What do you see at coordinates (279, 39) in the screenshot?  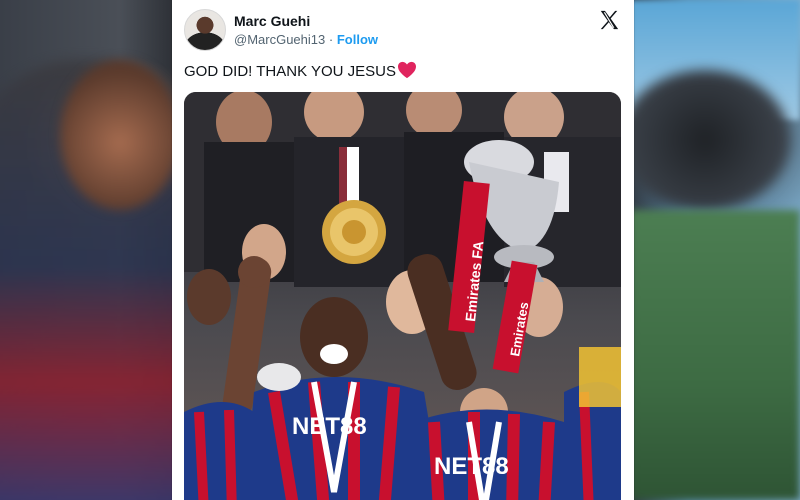 I see `handle: @MarcGuehi13` at bounding box center [279, 39].